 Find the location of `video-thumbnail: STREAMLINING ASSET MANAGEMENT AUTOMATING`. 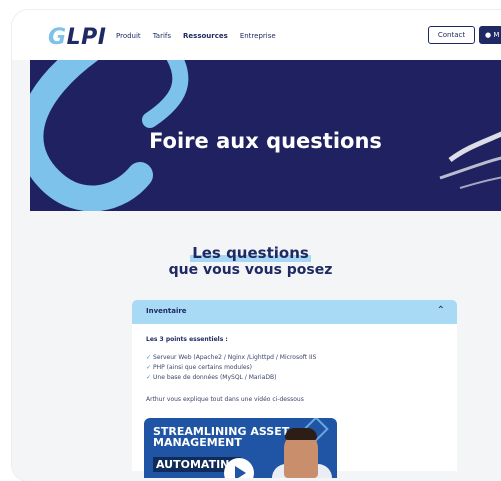

video-thumbnail: STREAMLINING ASSET MANAGEMENT AUTOMATING is located at coordinates (240, 448).